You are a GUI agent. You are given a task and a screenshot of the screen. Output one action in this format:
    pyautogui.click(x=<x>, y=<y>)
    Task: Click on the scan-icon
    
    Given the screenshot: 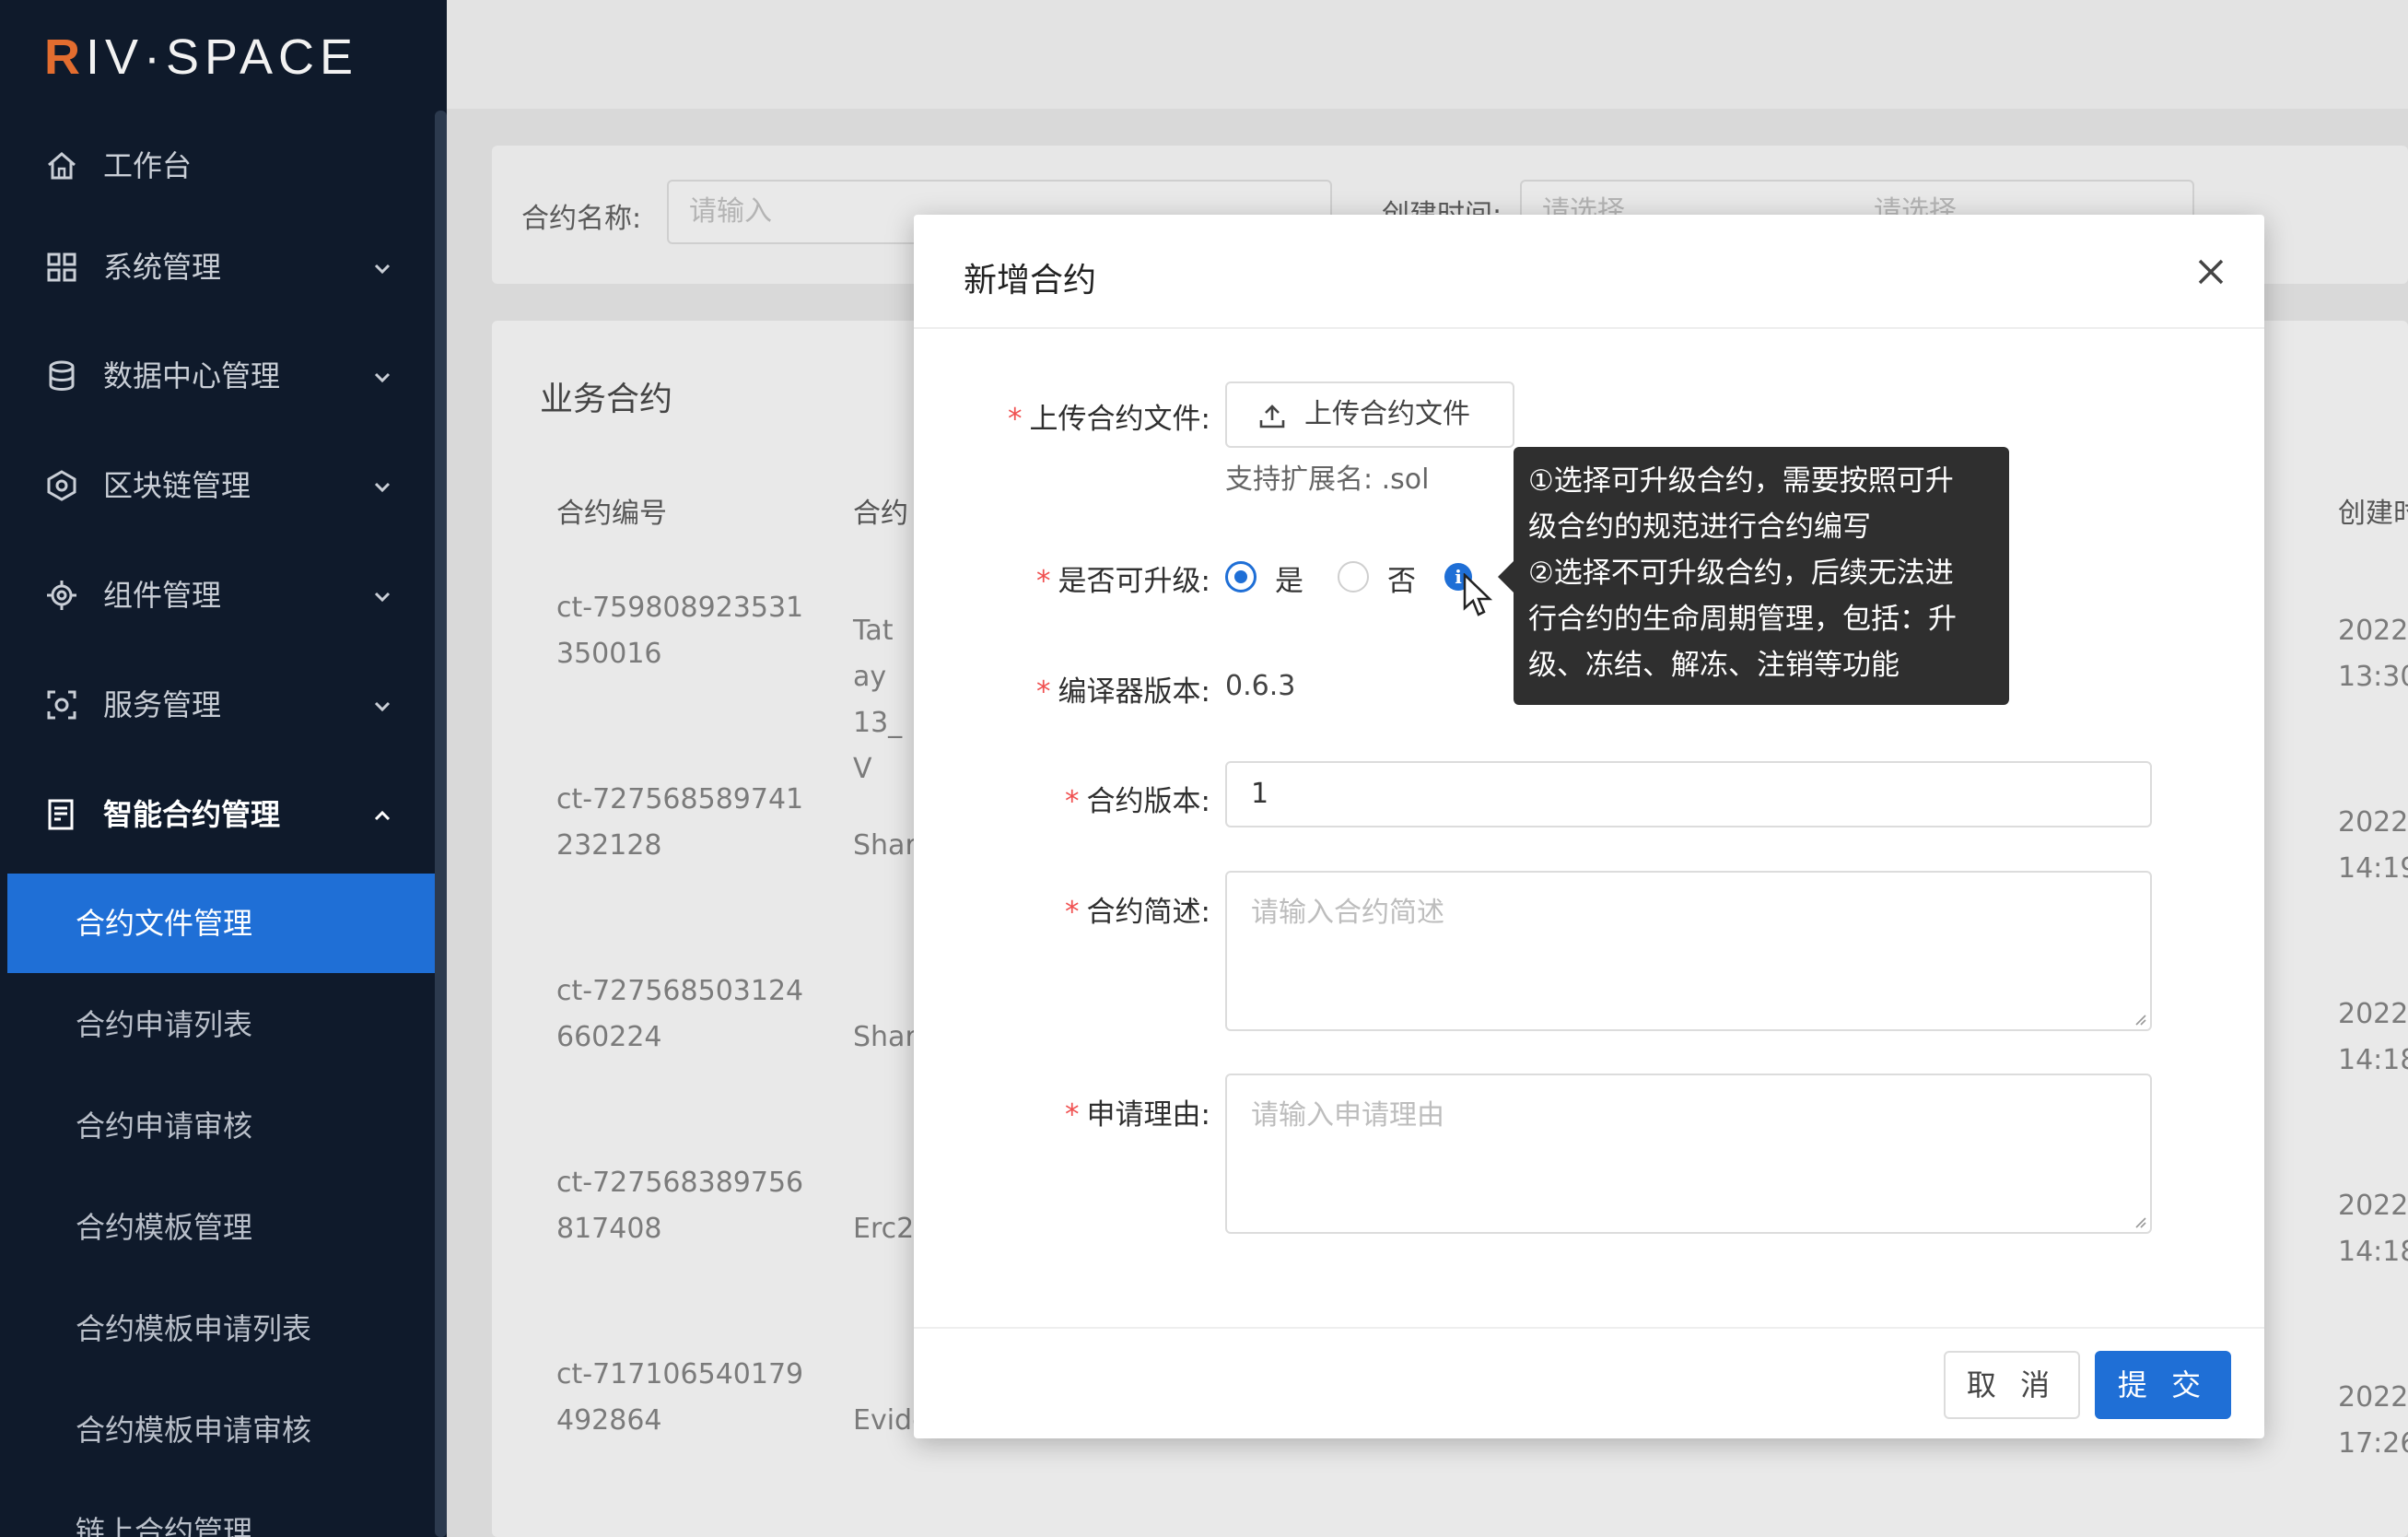 What is the action you would take?
    pyautogui.click(x=62, y=705)
    